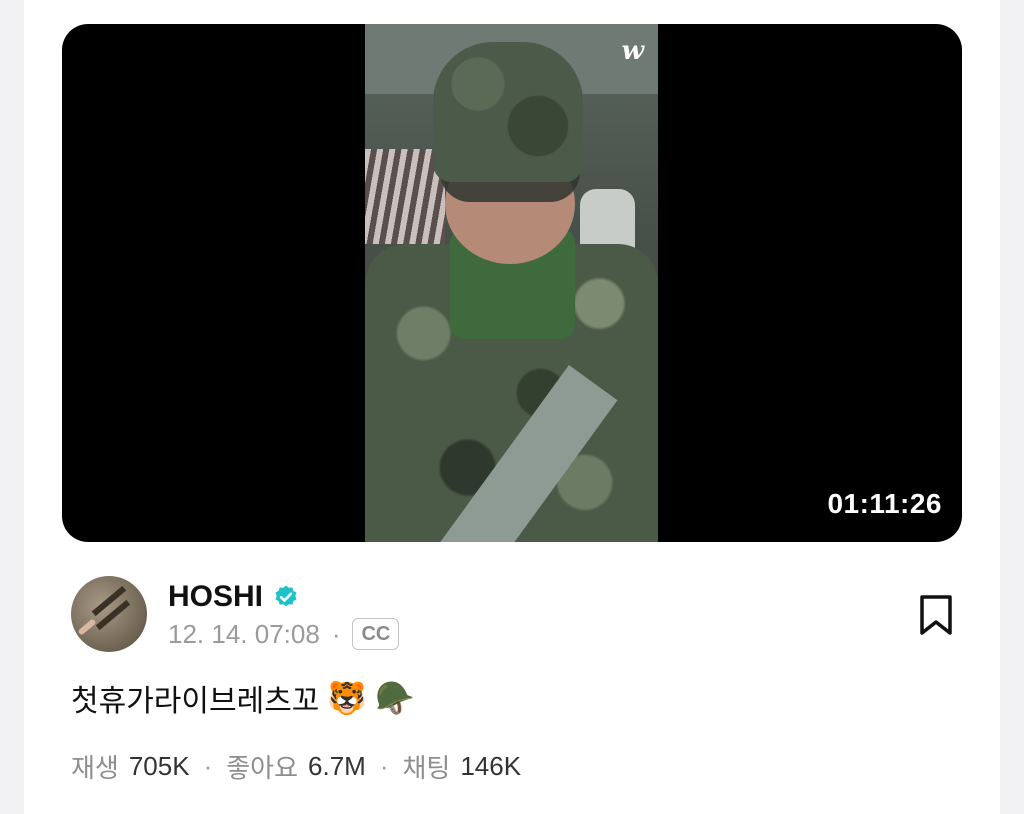 This screenshot has width=1024, height=814. I want to click on weverse-logo-icon: w, so click(632, 51).